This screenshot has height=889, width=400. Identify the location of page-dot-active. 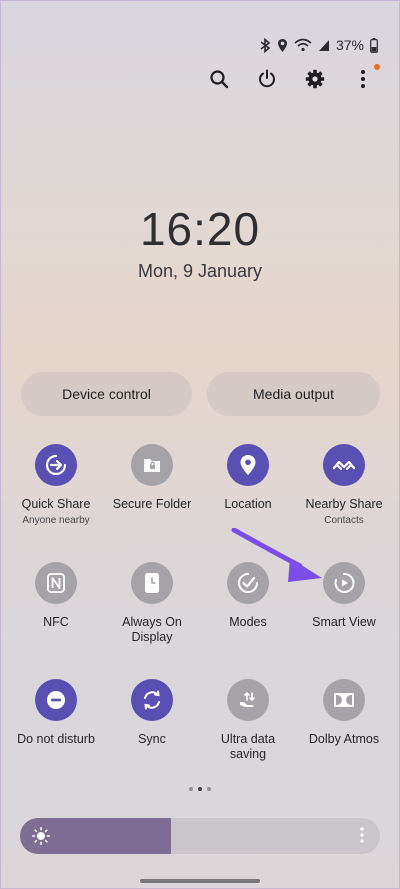
(200, 789).